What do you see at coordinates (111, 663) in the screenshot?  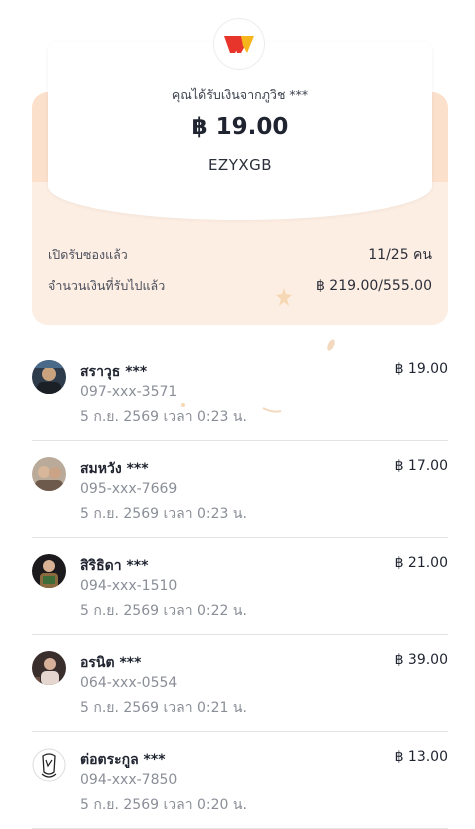 I see `recipient-name: อรนิต ***` at bounding box center [111, 663].